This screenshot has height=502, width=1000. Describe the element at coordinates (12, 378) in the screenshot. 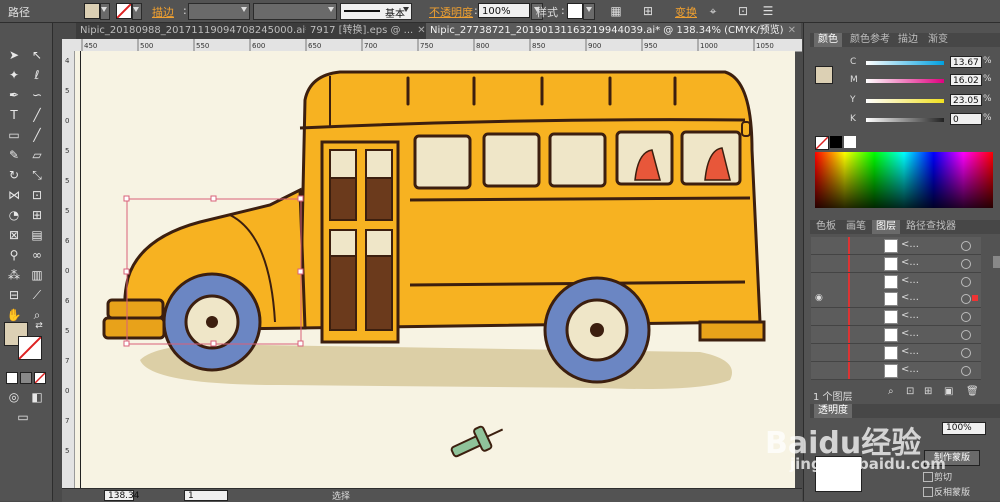

I see `color-mode-icon` at that location.